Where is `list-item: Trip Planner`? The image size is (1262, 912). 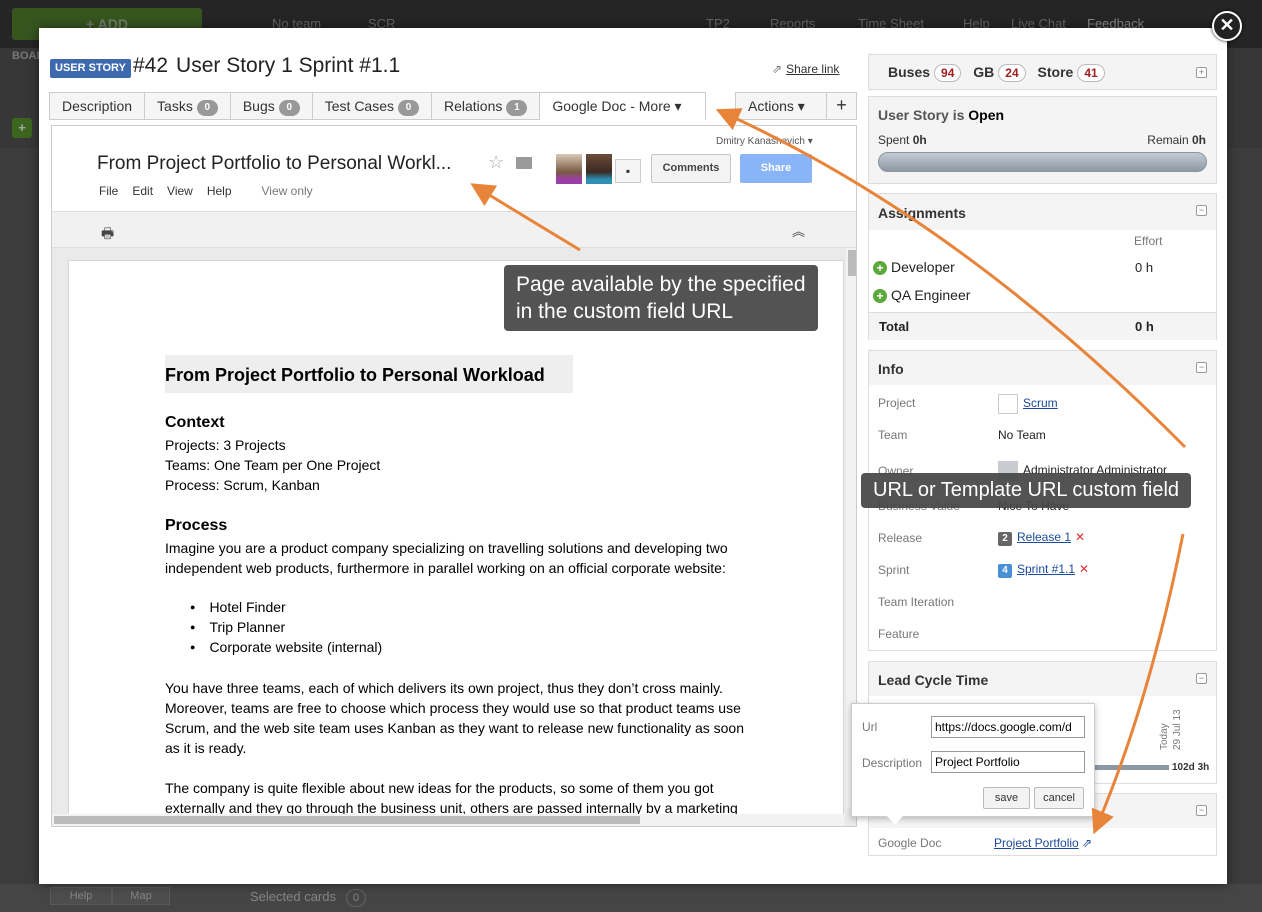 list-item: Trip Planner is located at coordinates (286, 627).